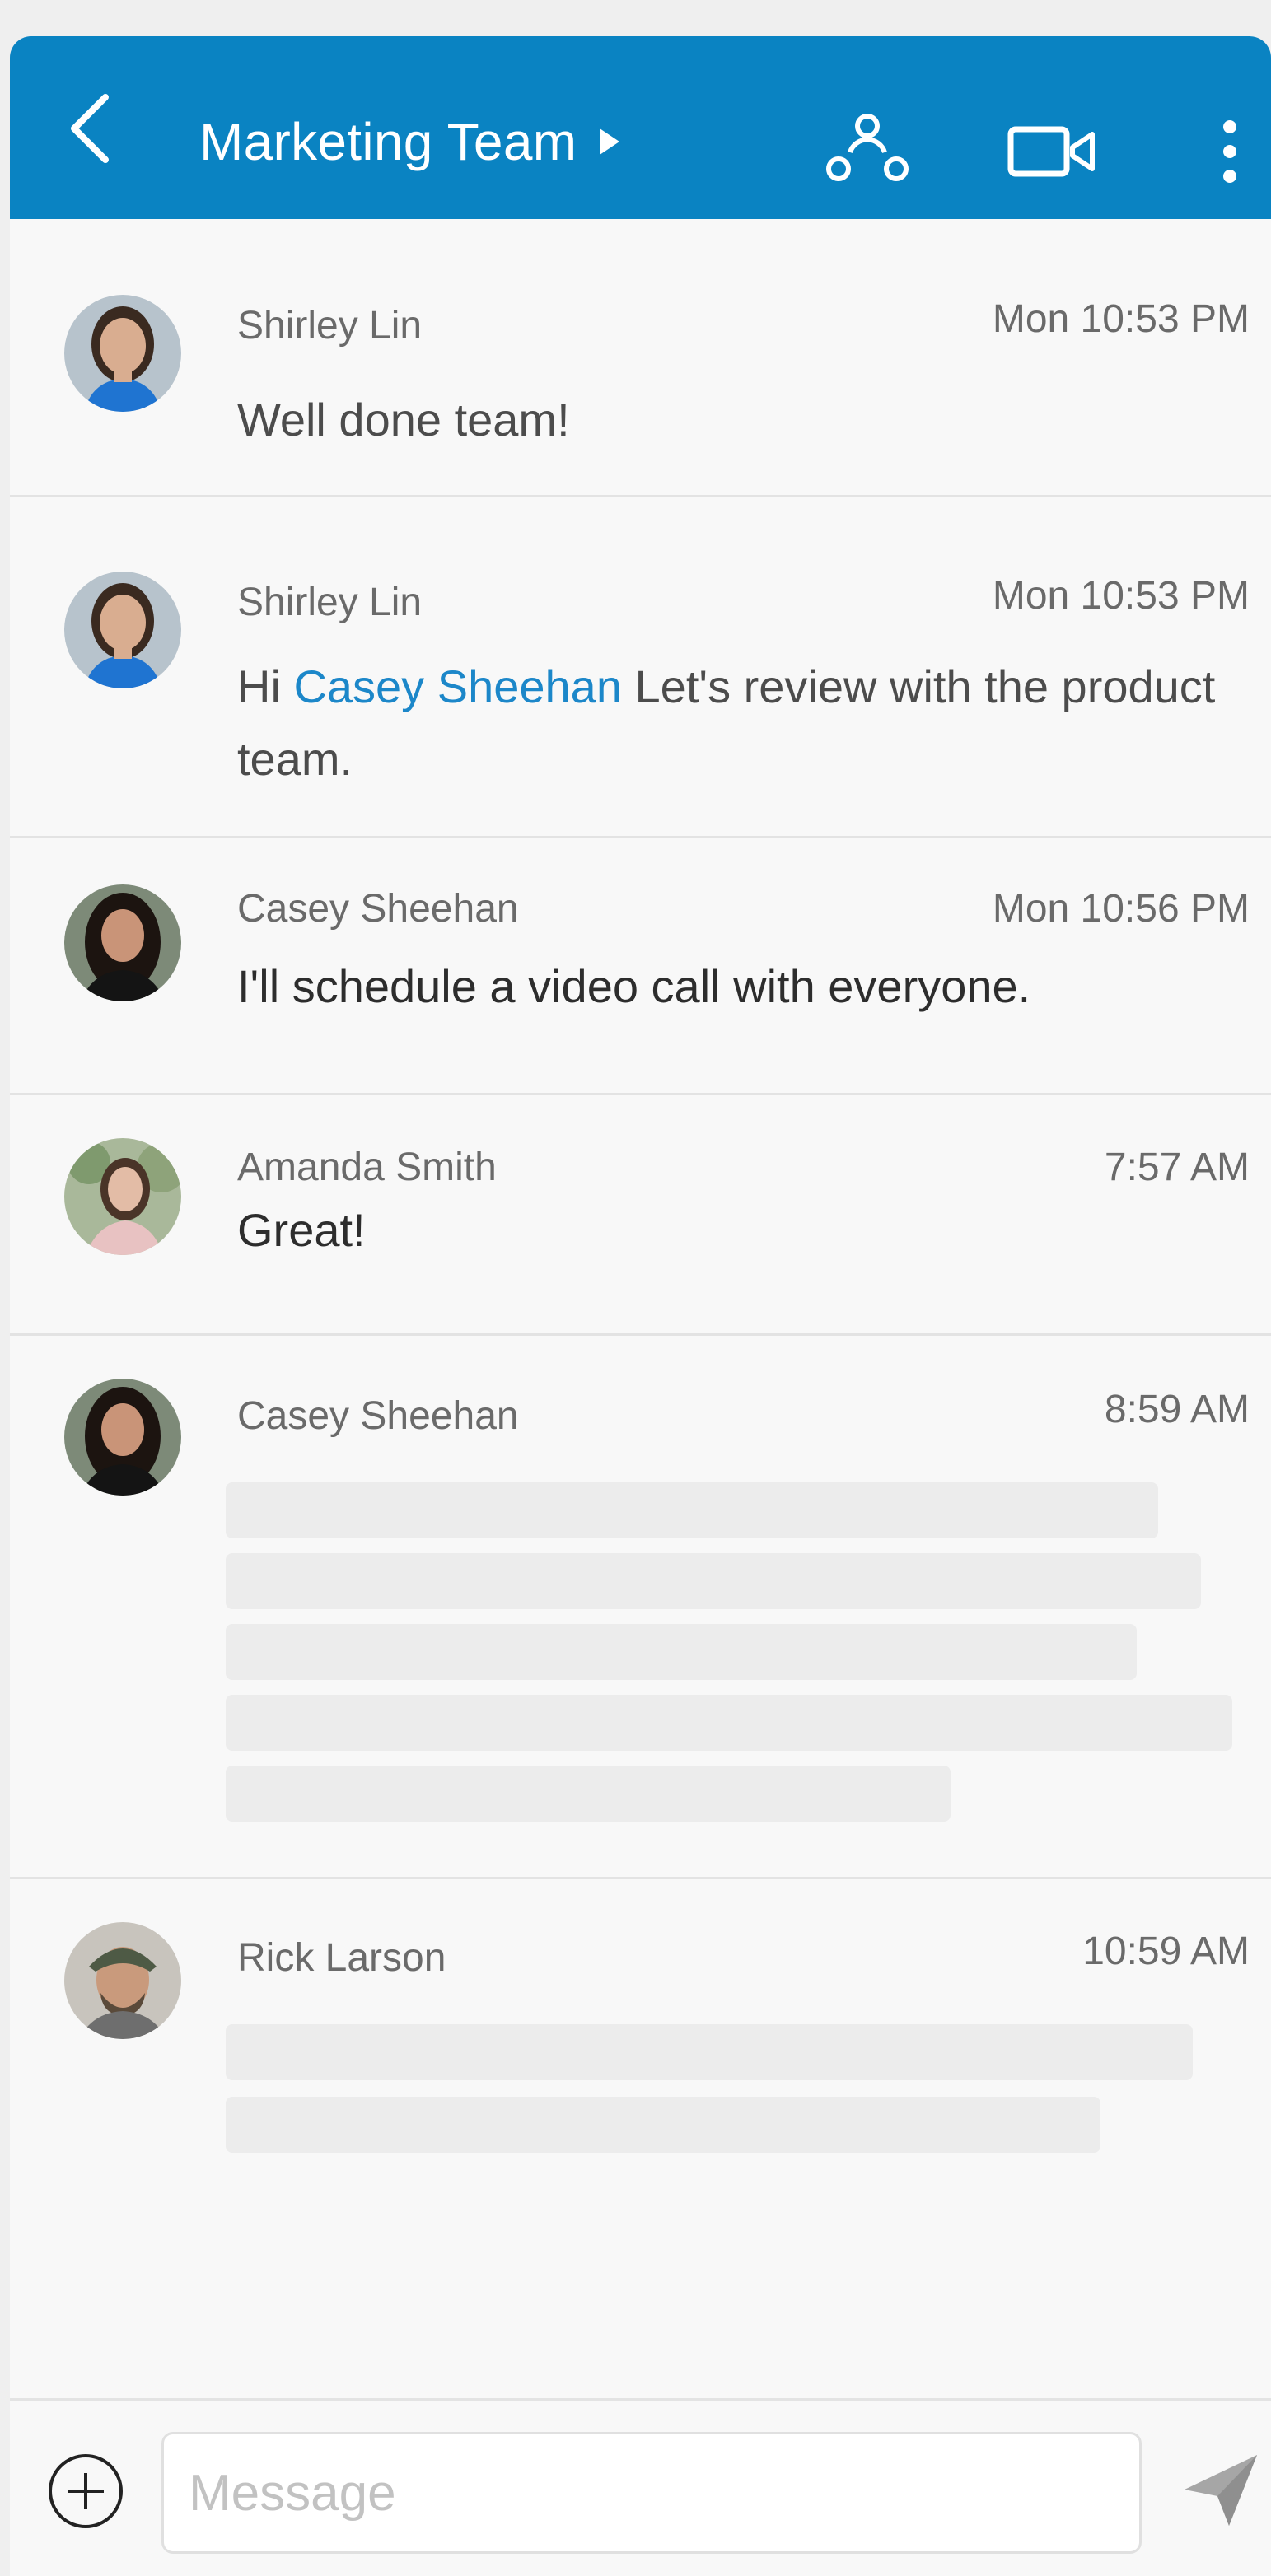  Describe the element at coordinates (388, 141) in the screenshot. I see `conversation-title: Marketing Team` at that location.